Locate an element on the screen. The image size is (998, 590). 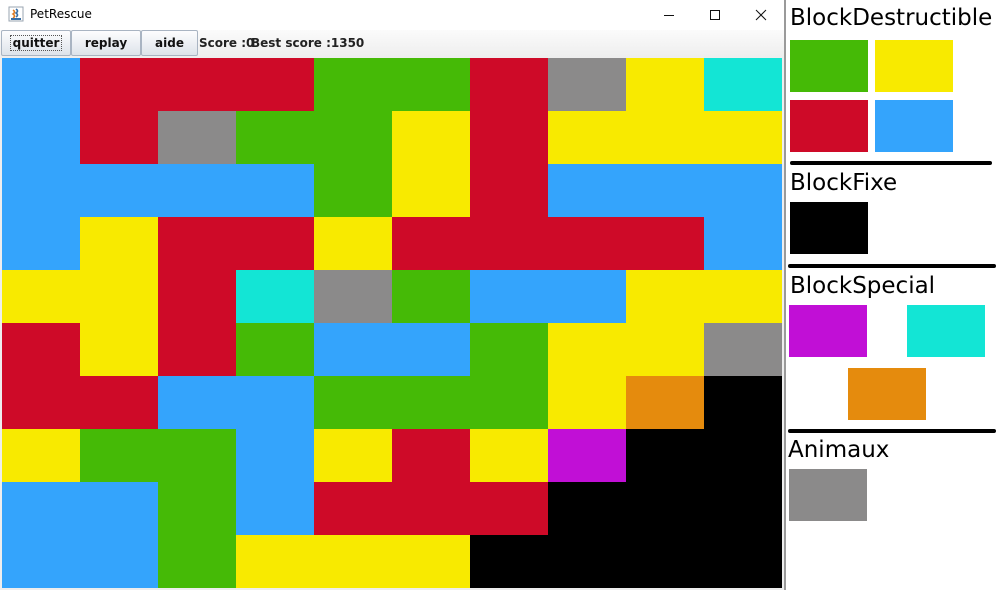
maximize-button is located at coordinates (715, 15).